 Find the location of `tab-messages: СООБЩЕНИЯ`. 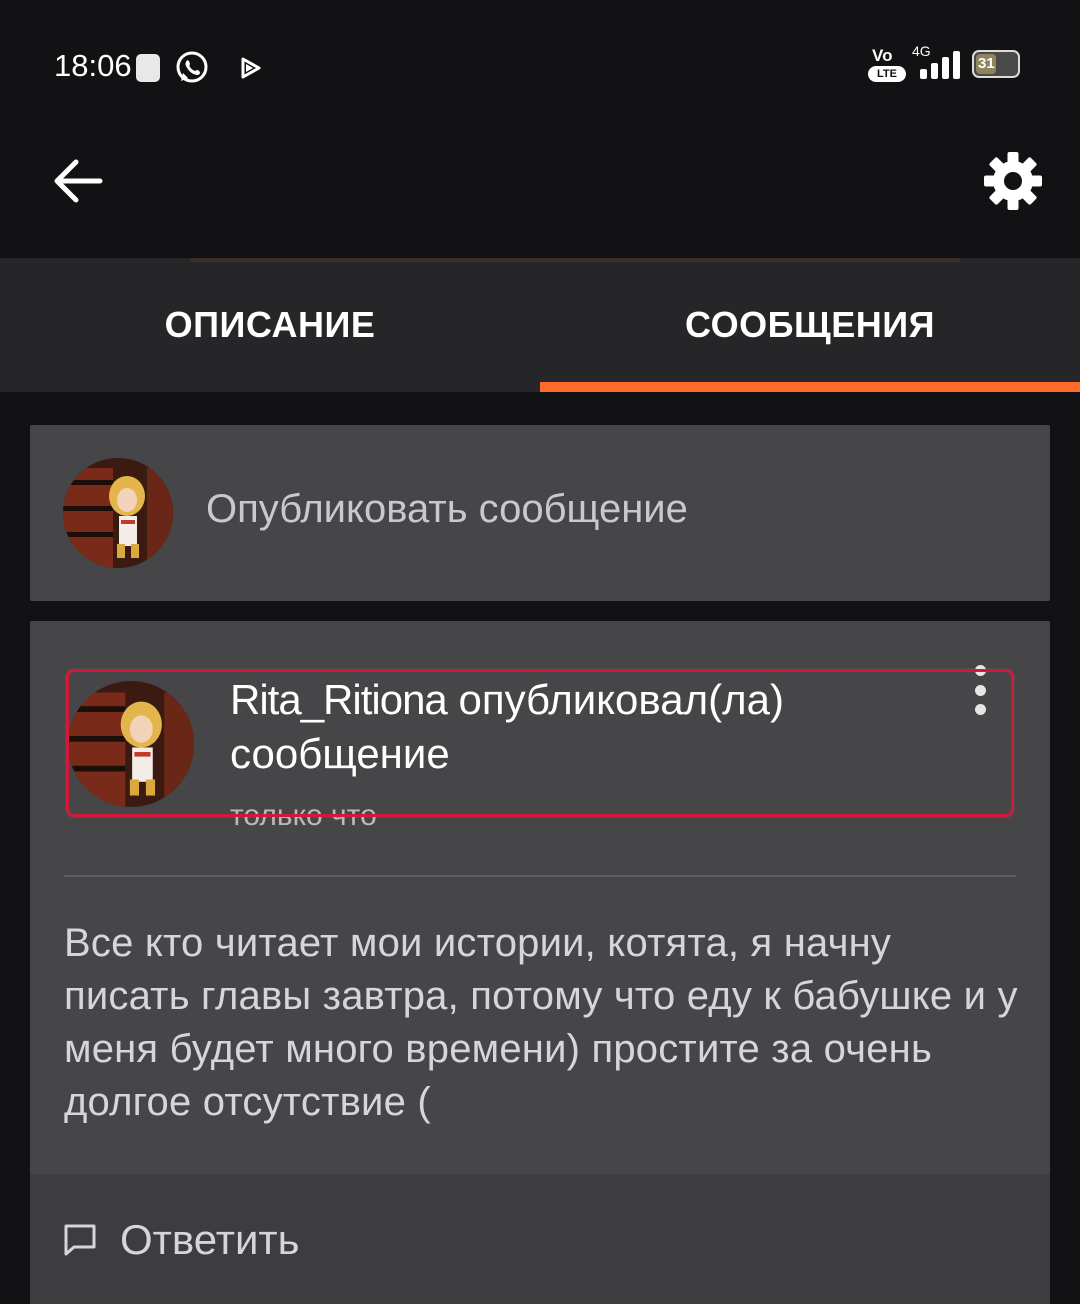

tab-messages: СООБЩЕНИЯ is located at coordinates (810, 325).